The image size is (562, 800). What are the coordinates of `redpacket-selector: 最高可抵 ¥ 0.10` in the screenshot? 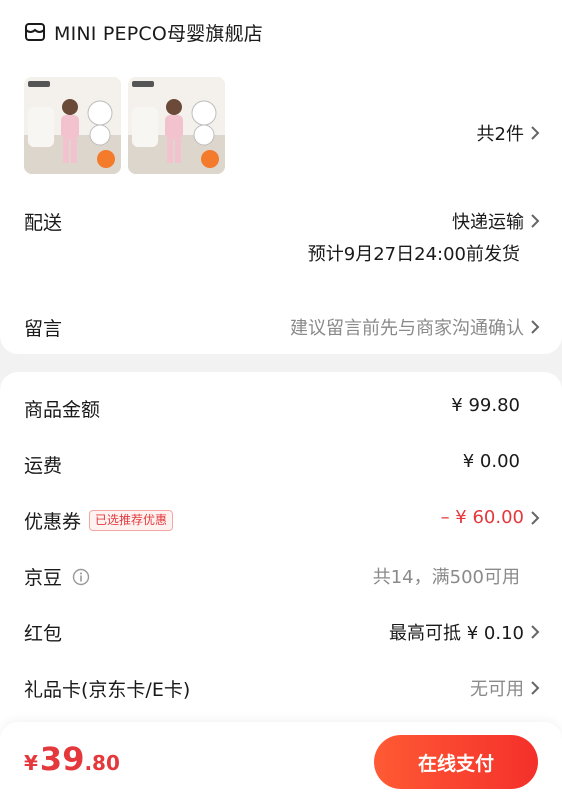 It's located at (464, 632).